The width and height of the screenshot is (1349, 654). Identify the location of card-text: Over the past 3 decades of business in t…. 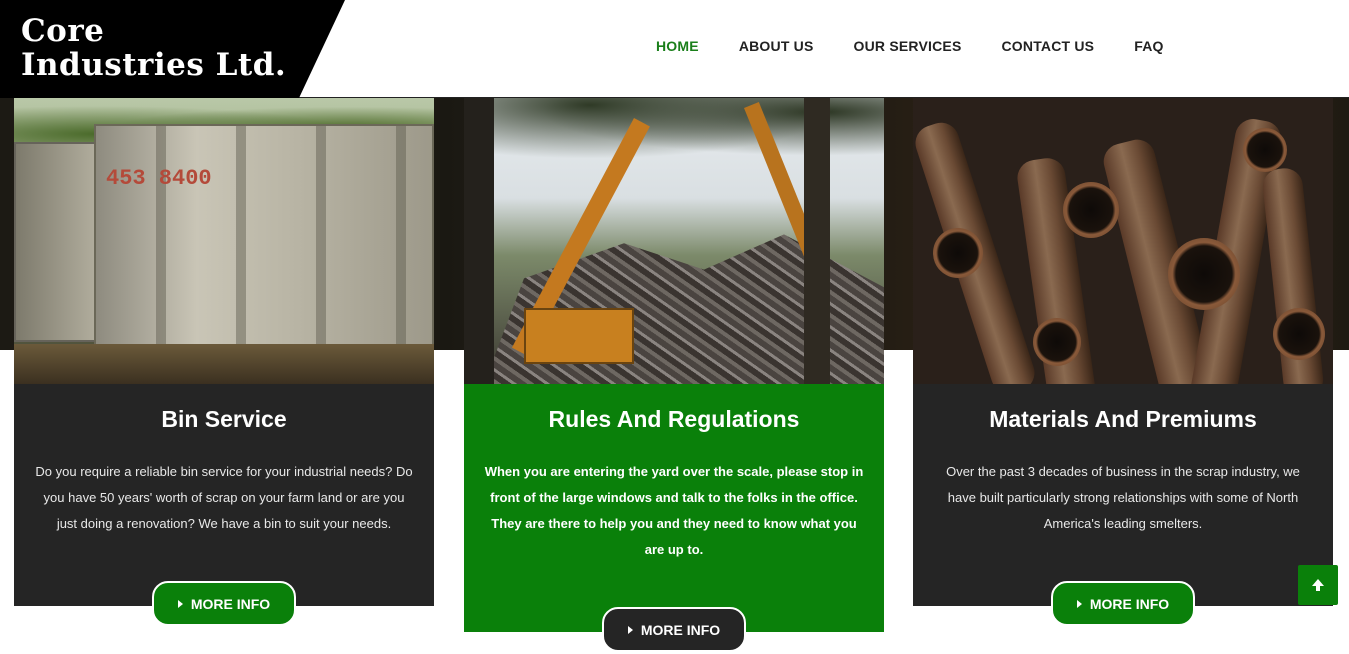
(1123, 497).